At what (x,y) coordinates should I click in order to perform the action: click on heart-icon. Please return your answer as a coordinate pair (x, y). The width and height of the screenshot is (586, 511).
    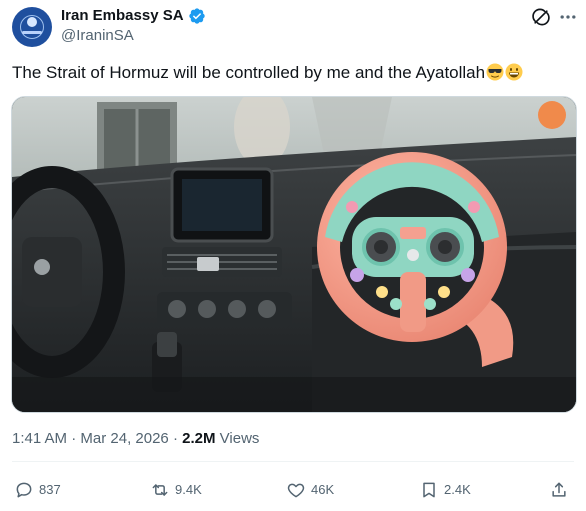
    Looking at the image, I should click on (296, 490).